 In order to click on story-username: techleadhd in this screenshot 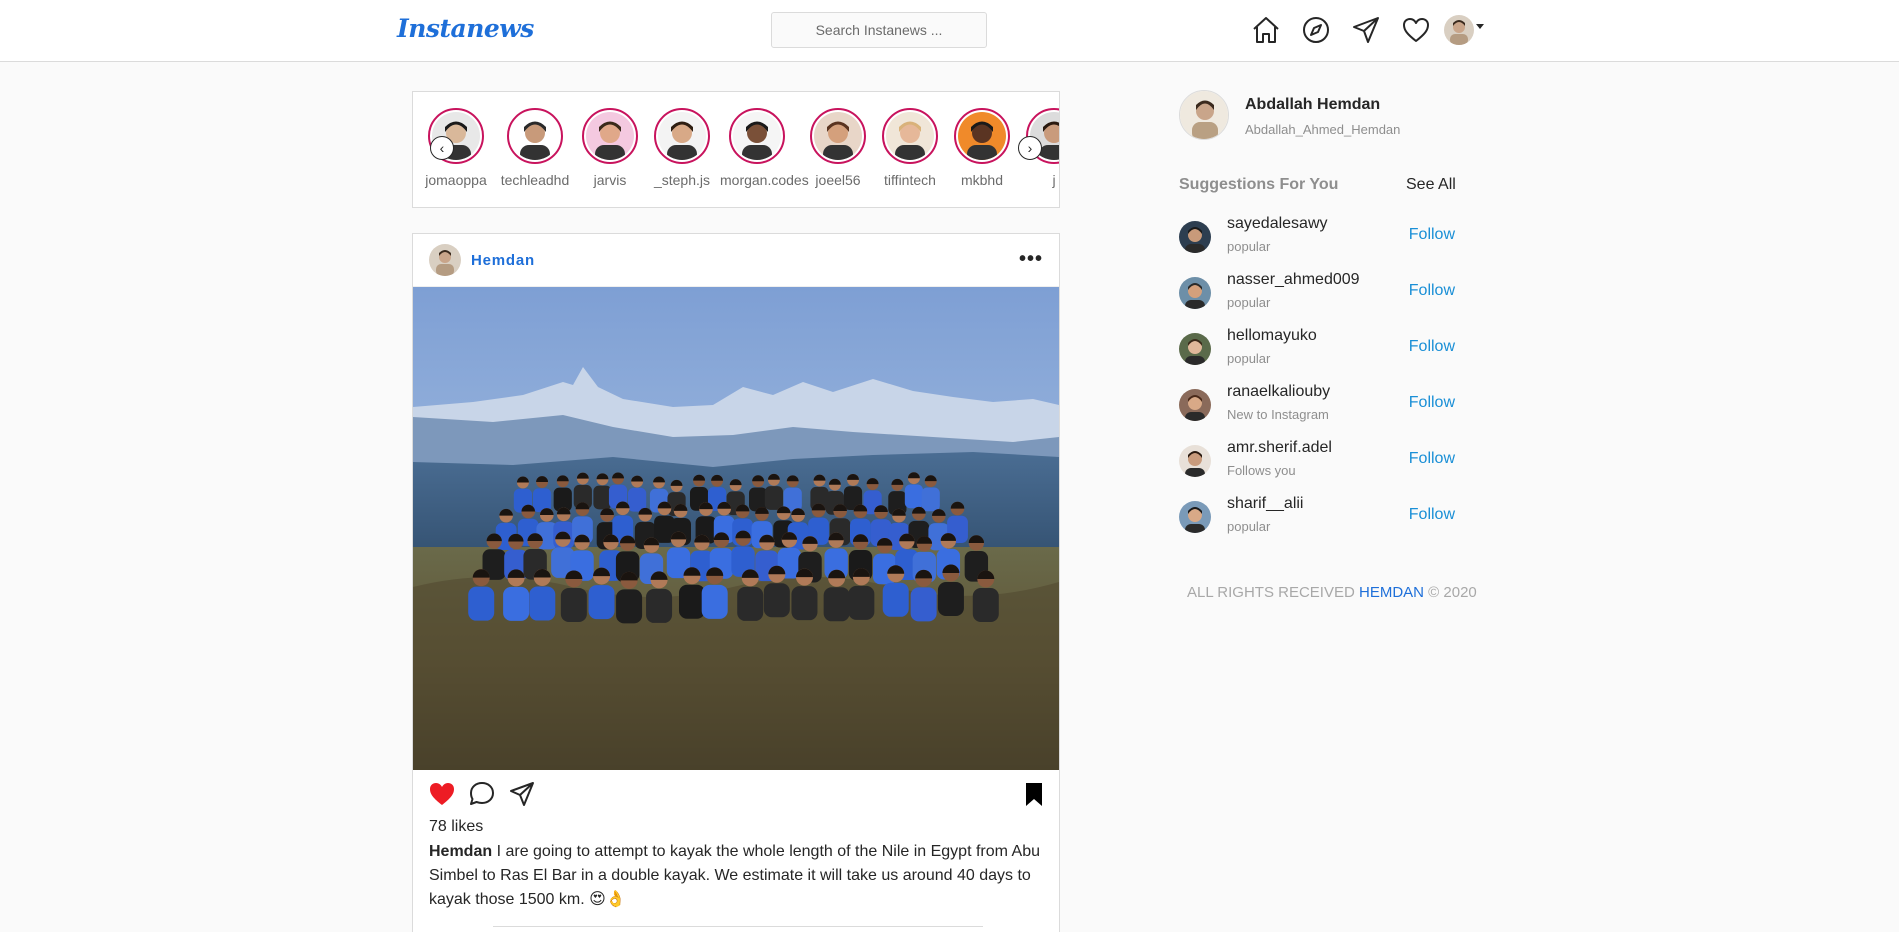, I will do `click(535, 180)`.